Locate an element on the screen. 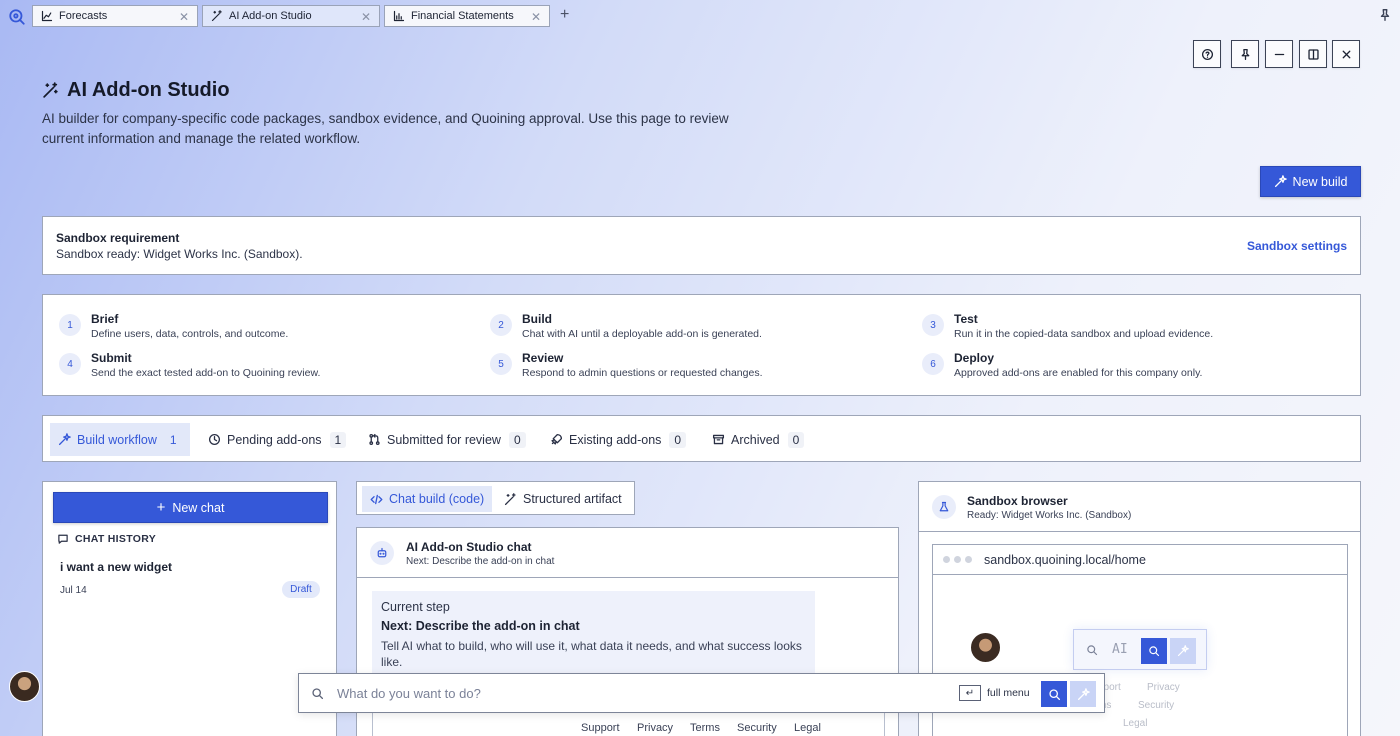 Image resolution: width=1400 pixels, height=736 pixels. full-menu-label: full menu is located at coordinates (1008, 693).